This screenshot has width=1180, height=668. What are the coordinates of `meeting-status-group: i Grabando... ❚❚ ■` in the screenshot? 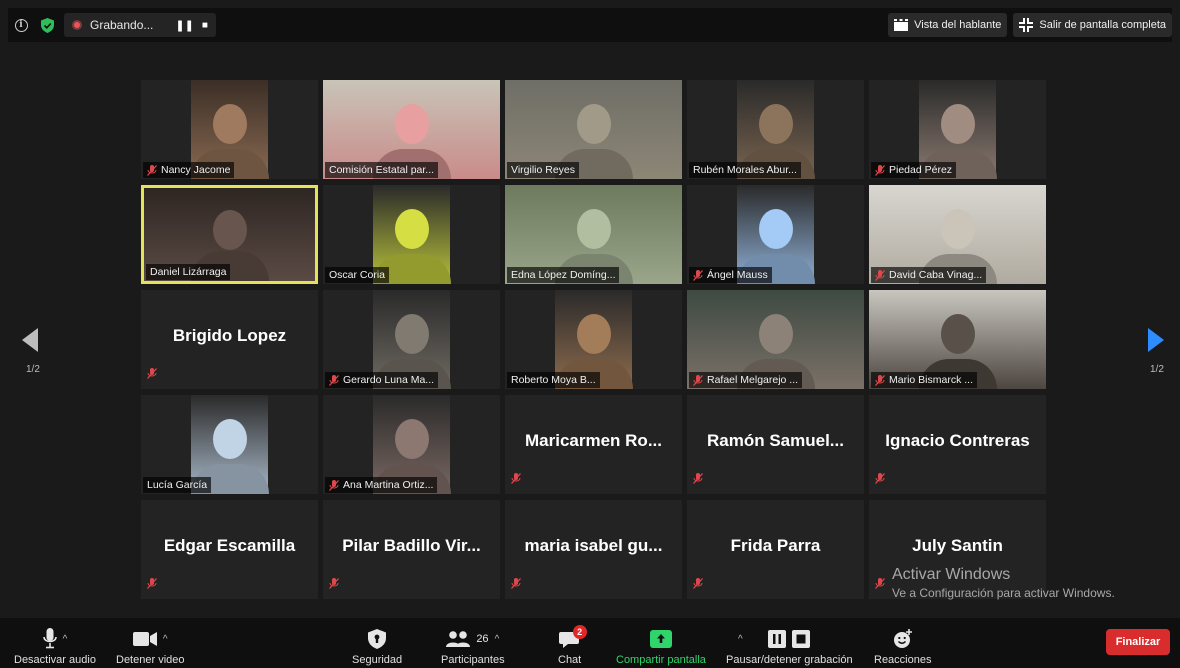 It's located at (112, 25).